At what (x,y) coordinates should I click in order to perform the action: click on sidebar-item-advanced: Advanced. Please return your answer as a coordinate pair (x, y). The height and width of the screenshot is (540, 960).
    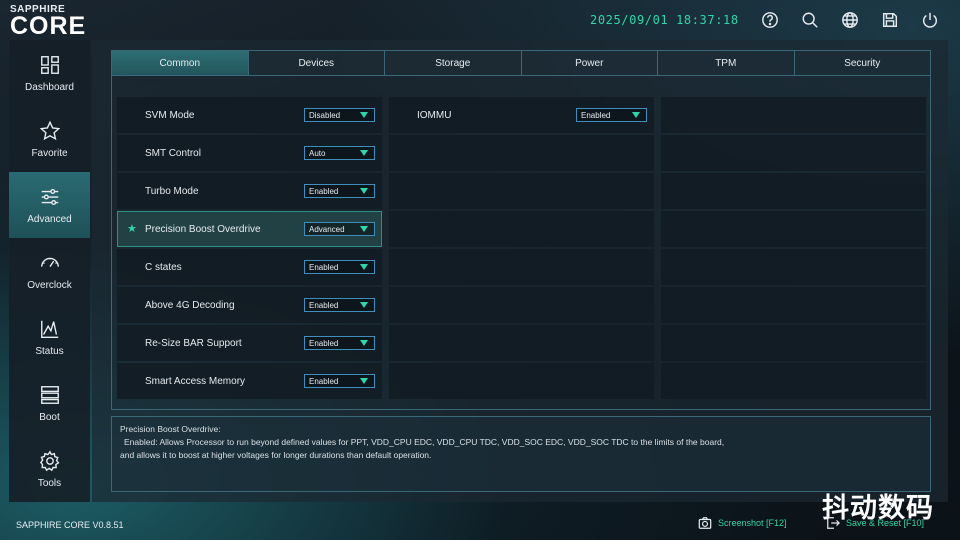
    Looking at the image, I should click on (49, 205).